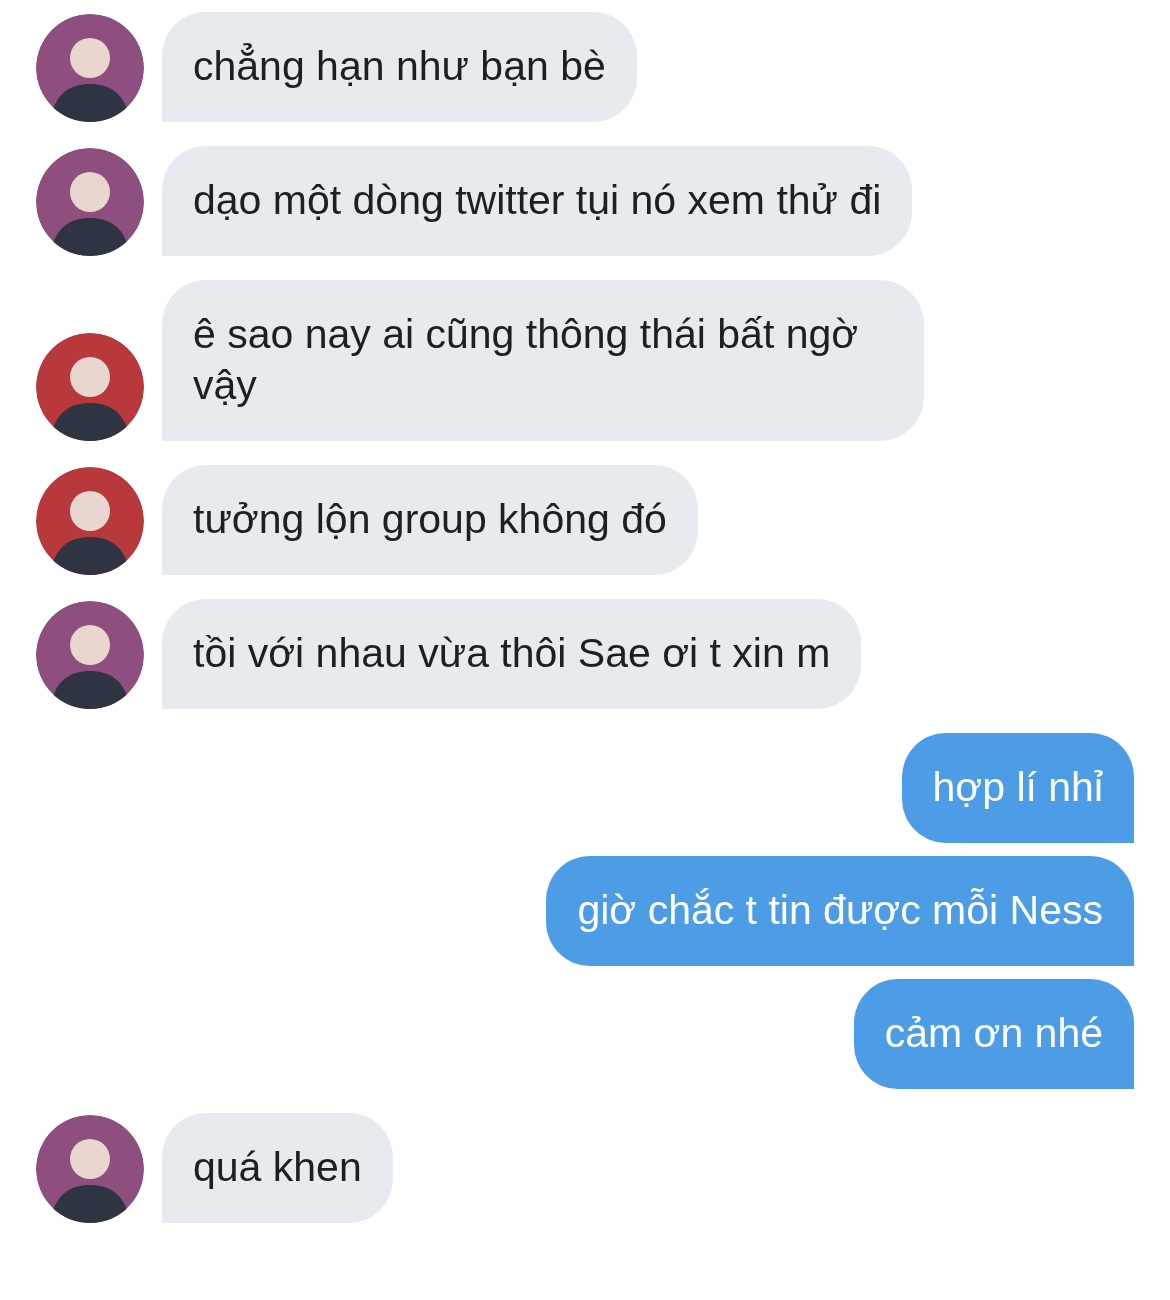 This screenshot has width=1170, height=1300. I want to click on received-message: dạo một dòng twitter tụi nó xem thử đi, so click(537, 201).